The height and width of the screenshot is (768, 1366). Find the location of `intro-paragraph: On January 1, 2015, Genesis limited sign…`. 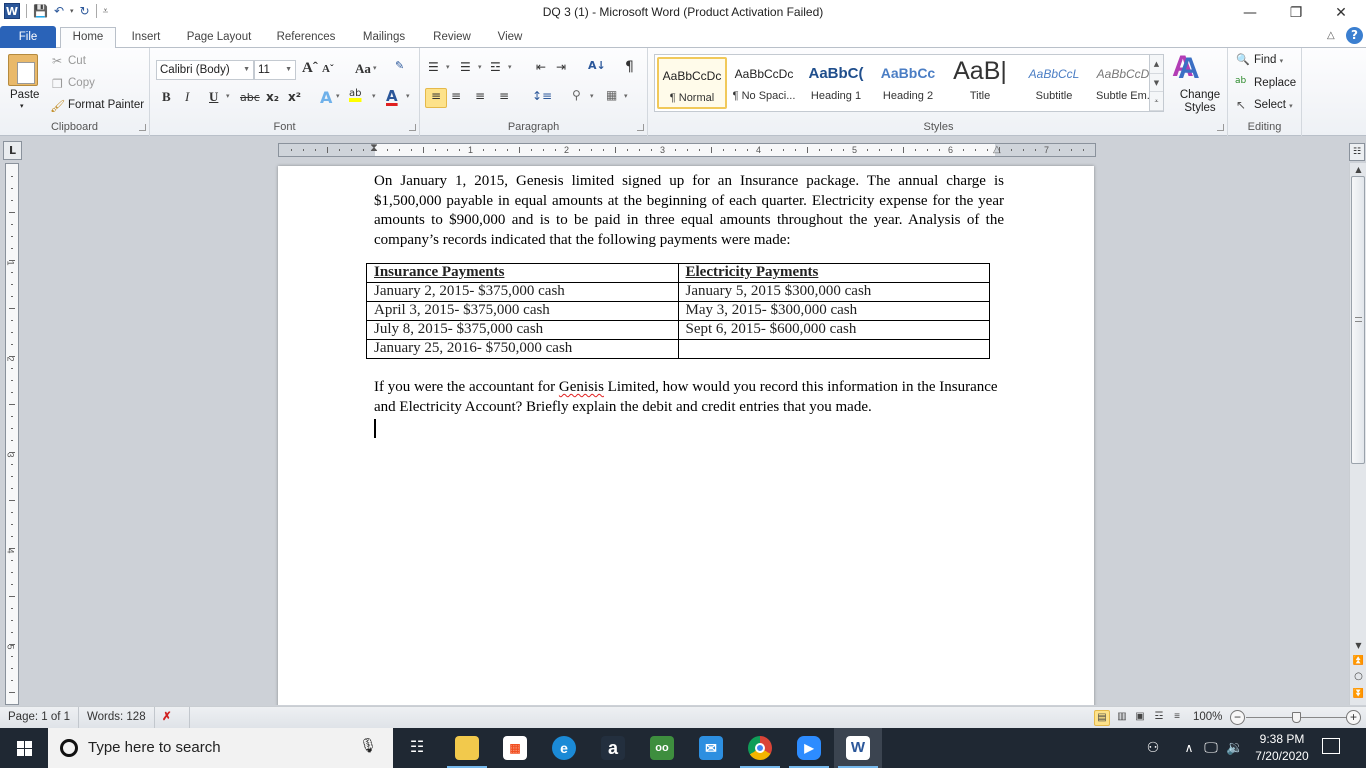

intro-paragraph: On January 1, 2015, Genesis limited sign… is located at coordinates (689, 211).